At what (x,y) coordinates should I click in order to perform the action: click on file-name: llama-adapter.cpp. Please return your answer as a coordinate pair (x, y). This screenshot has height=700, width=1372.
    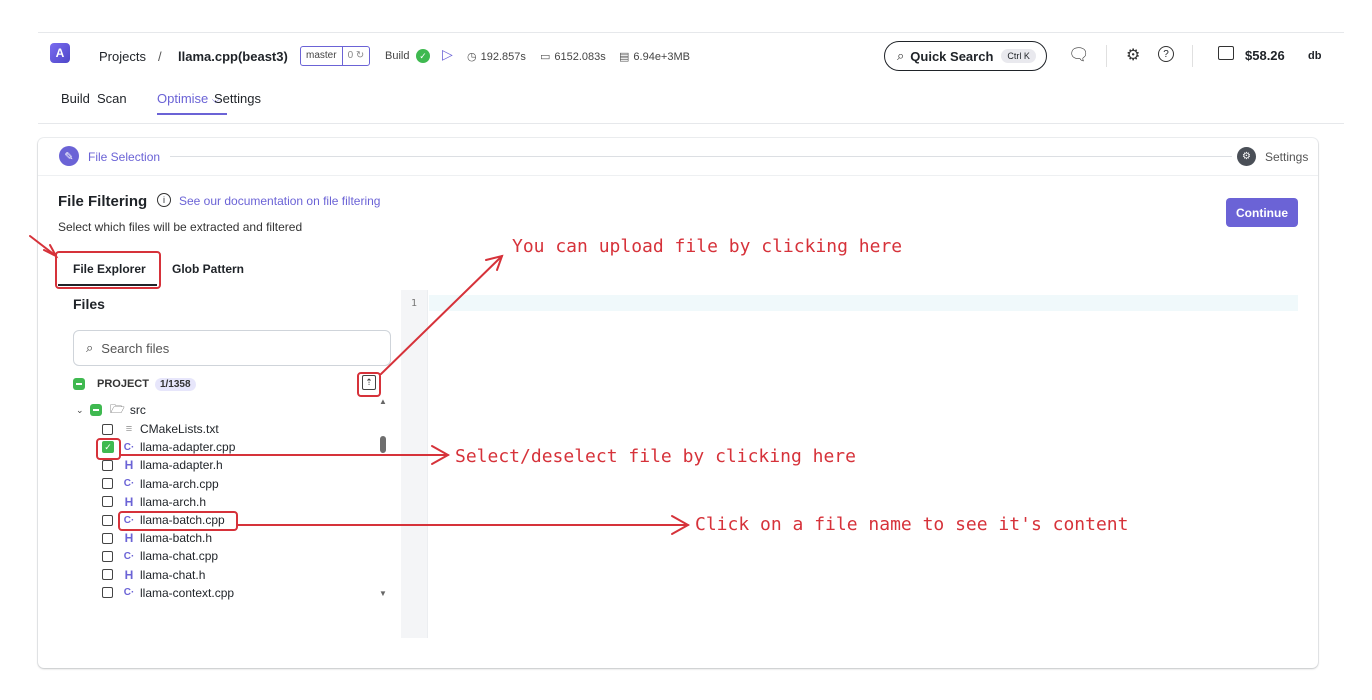
    Looking at the image, I should click on (187, 447).